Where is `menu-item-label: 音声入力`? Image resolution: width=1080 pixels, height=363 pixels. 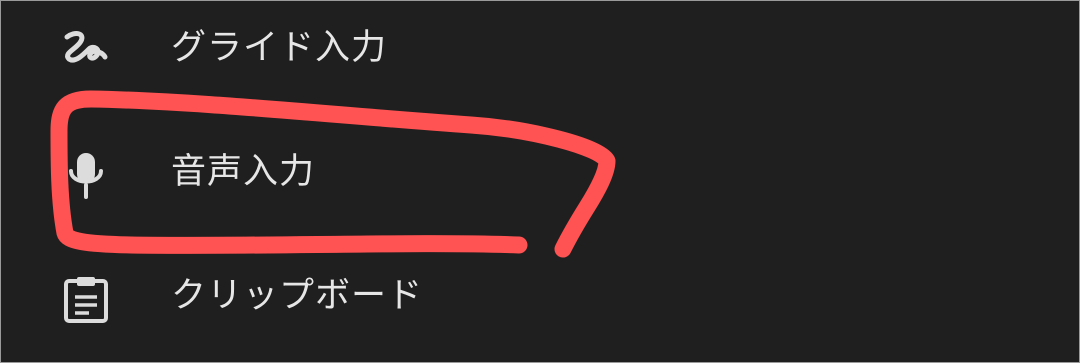
menu-item-label: 音声入力 is located at coordinates (243, 172).